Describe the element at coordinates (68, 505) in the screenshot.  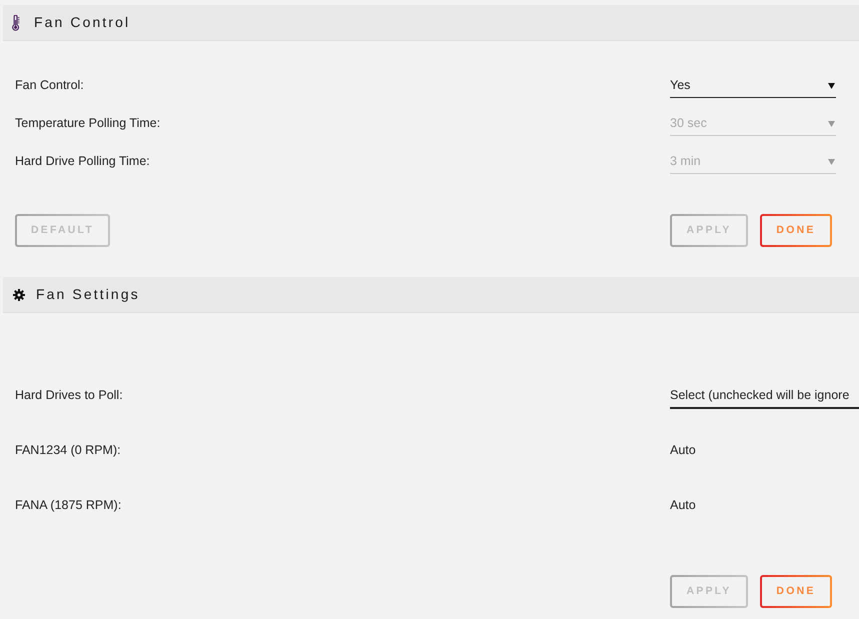
I see `field-label: FANA (1875 RPM):` at that location.